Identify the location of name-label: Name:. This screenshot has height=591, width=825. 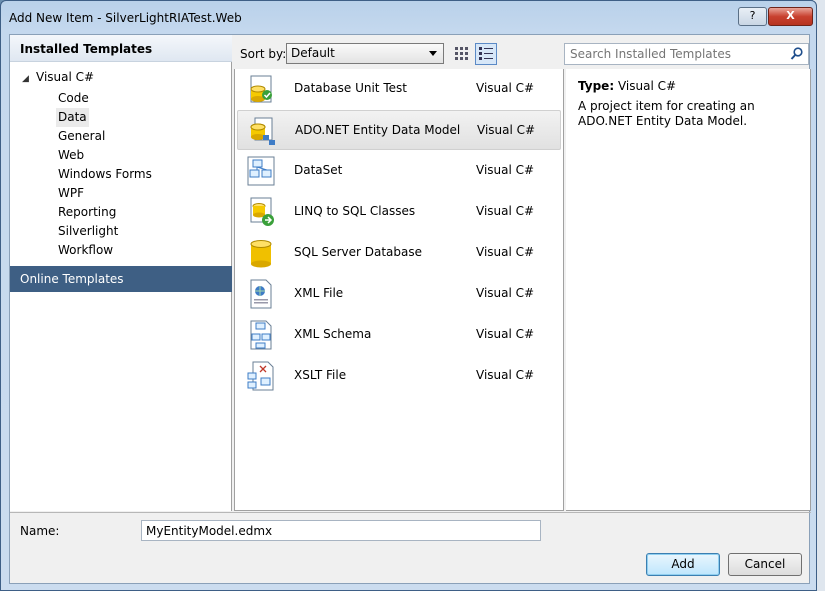
(40, 531).